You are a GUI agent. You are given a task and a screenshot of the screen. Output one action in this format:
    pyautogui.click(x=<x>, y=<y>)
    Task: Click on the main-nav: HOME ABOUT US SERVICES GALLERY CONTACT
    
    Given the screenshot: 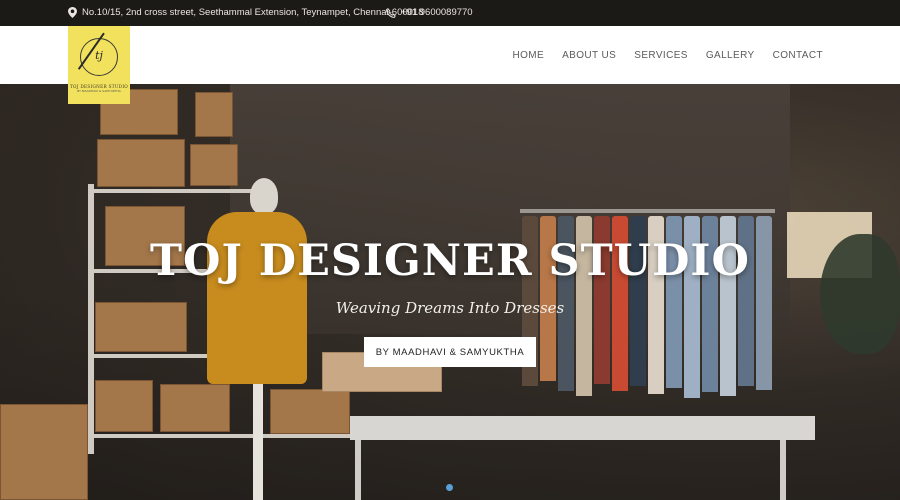 What is the action you would take?
    pyautogui.click(x=668, y=55)
    